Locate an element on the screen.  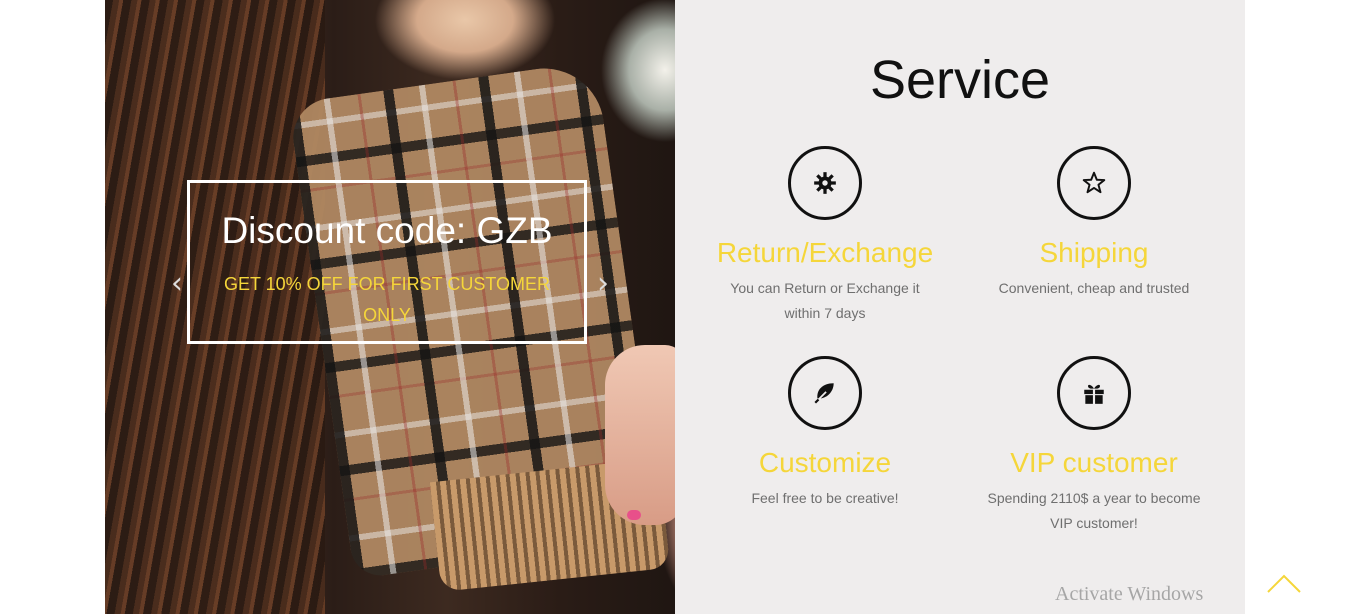
service-card-customize: Customize Feel free to be creative! is located at coordinates (825, 433).